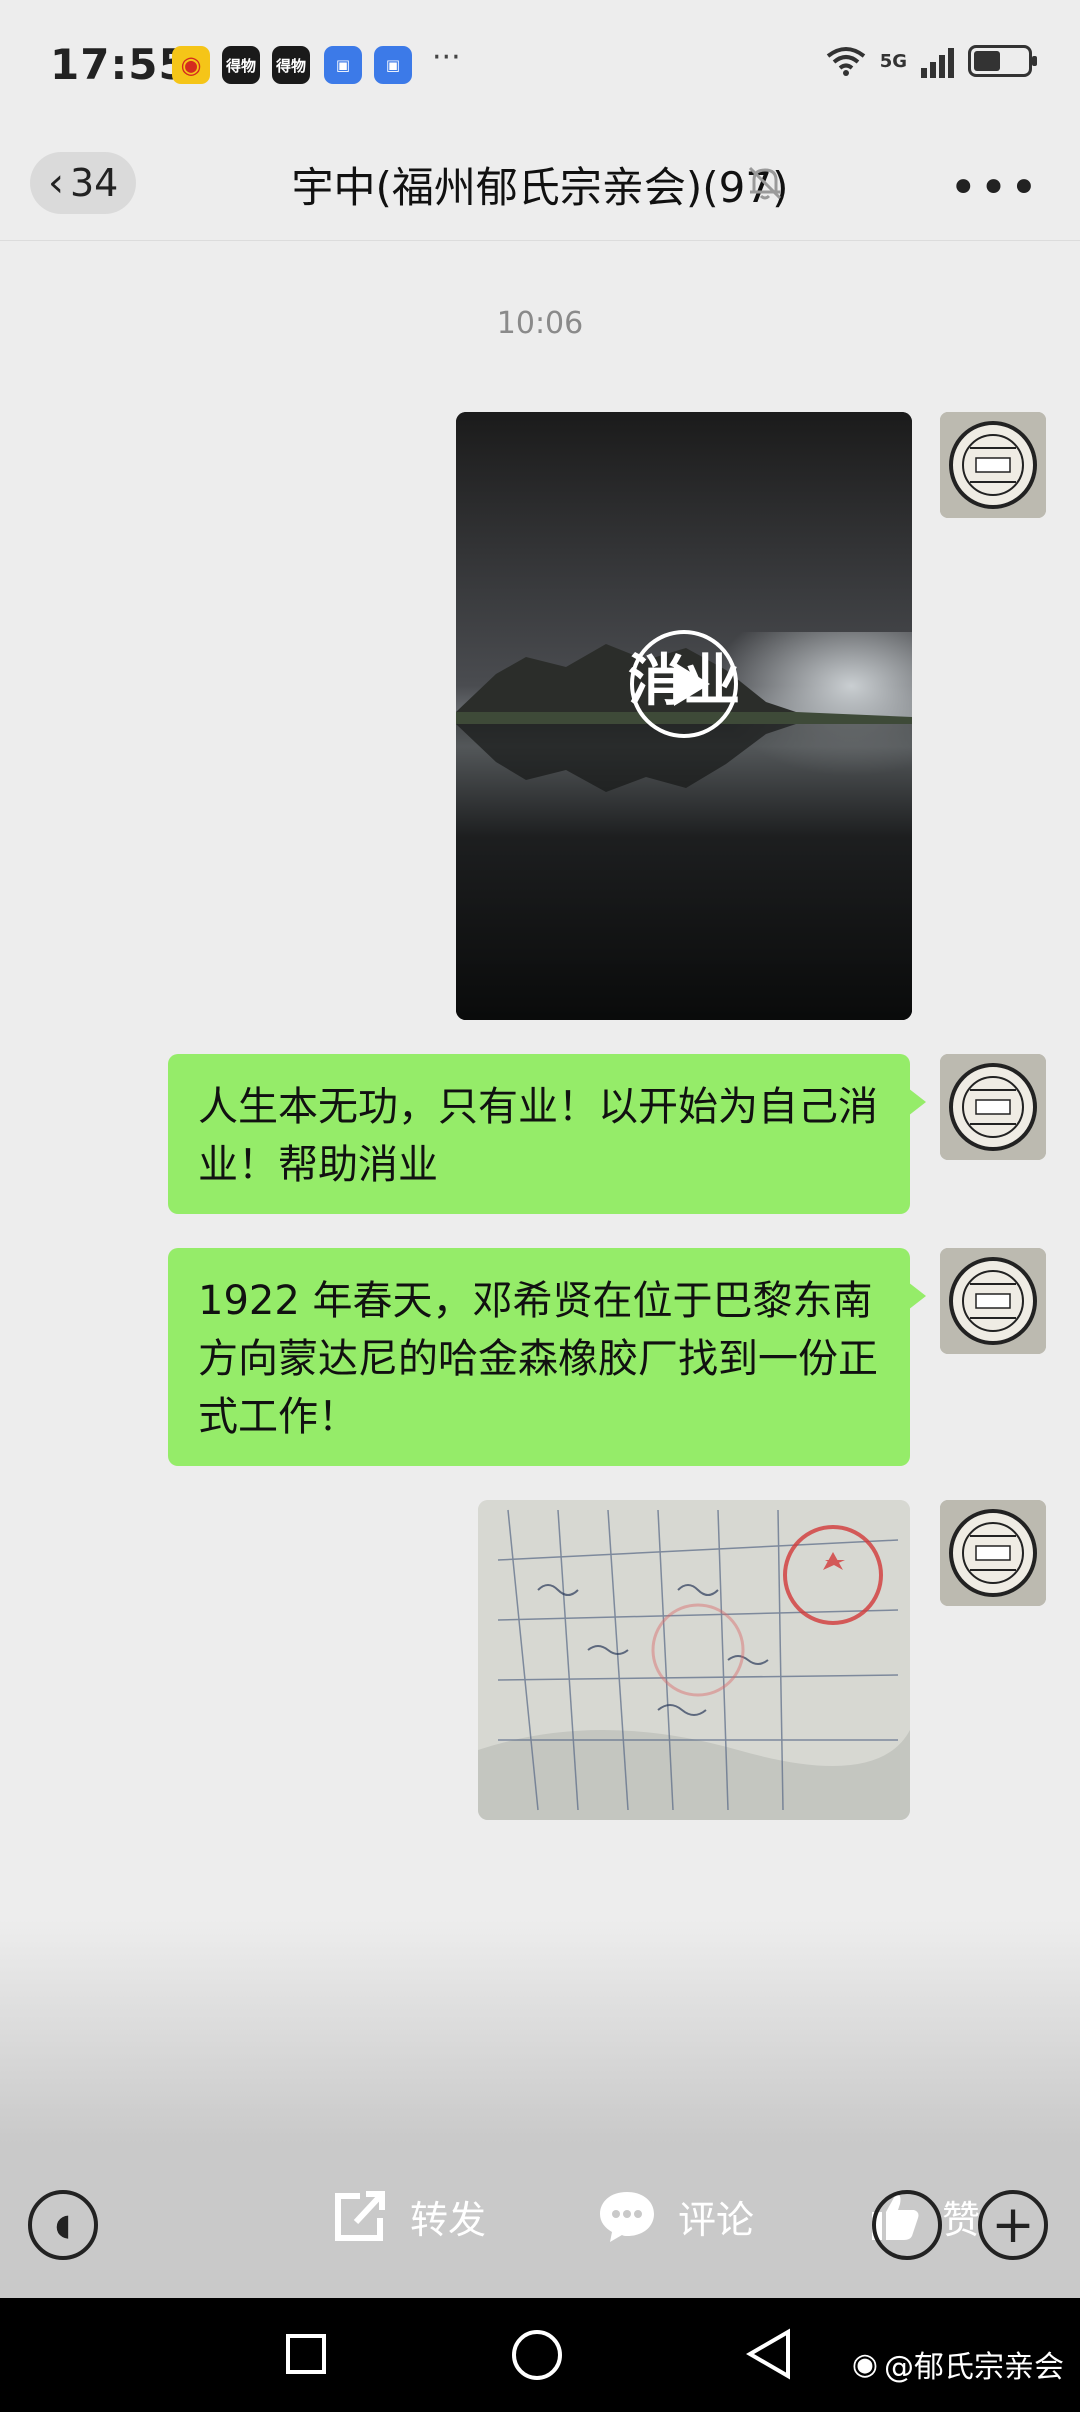 This screenshot has height=2412, width=1080. I want to click on text-message: 1922 年春天，邓希贤在位于巴黎东南方向蒙达尼的哈金森橡胶厂找到一份正式工作！, so click(547, 1357).